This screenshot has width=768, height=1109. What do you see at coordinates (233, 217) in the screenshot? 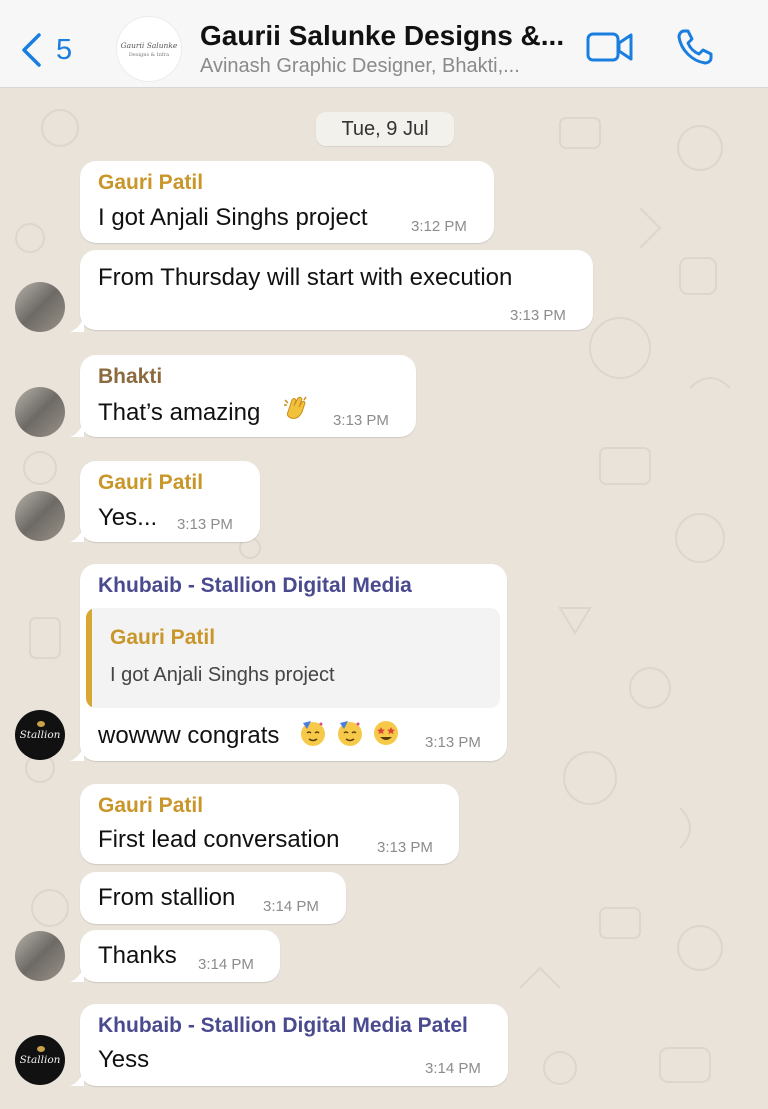
I see `message-text: I got Anjali Singhs project` at bounding box center [233, 217].